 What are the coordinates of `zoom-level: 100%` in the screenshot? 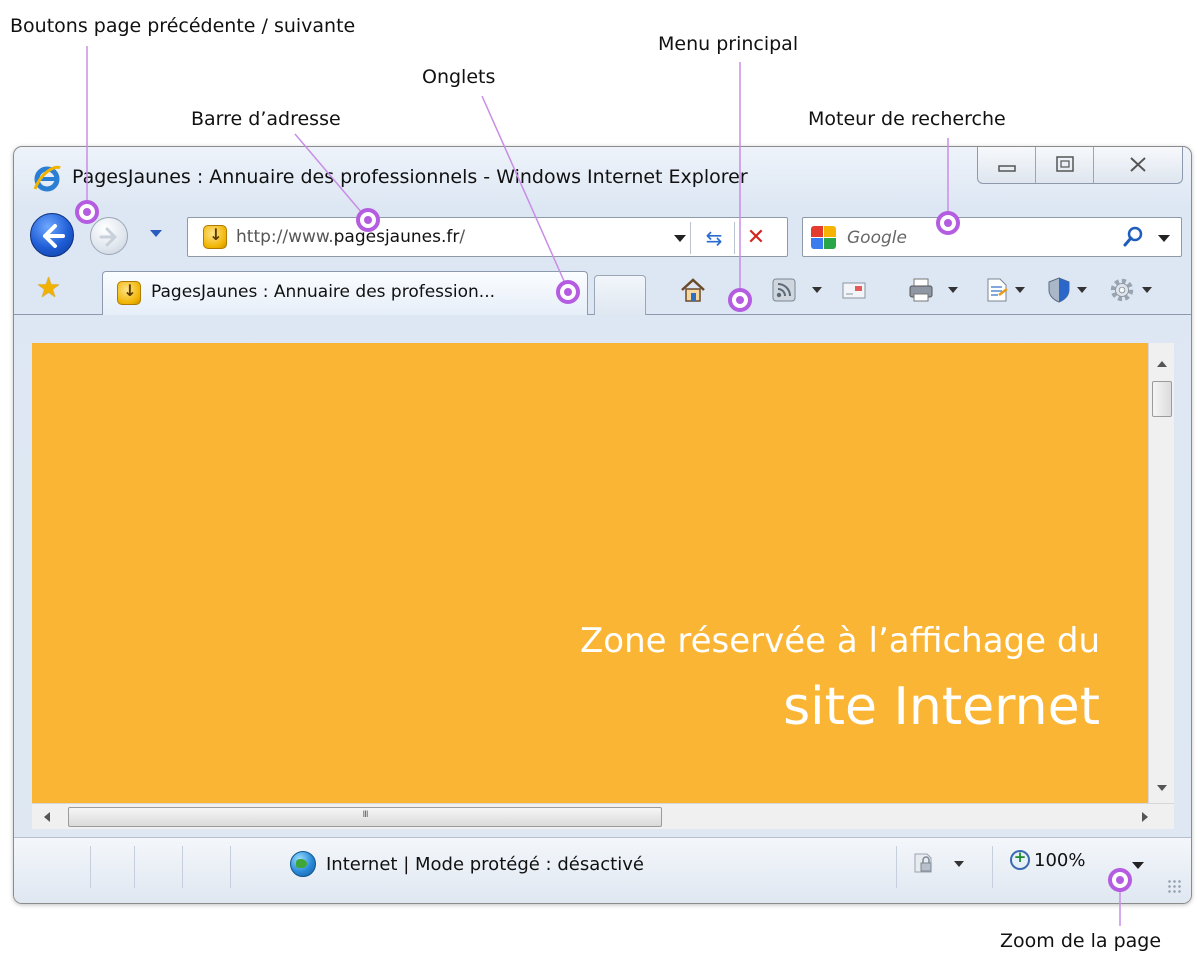 It's located at (1059, 860).